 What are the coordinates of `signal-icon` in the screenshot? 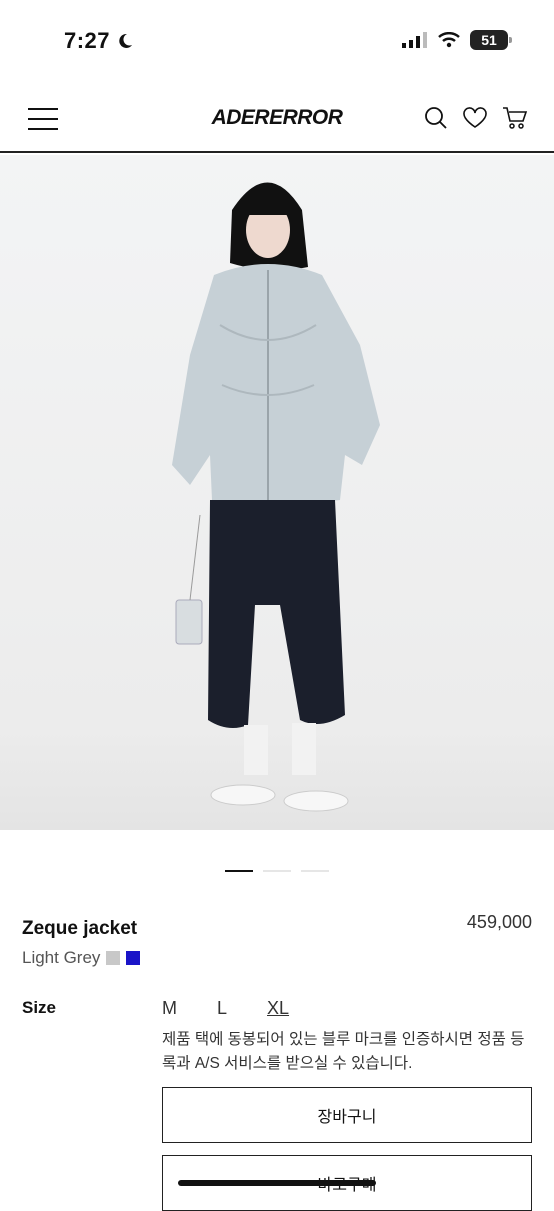 It's located at (414, 40).